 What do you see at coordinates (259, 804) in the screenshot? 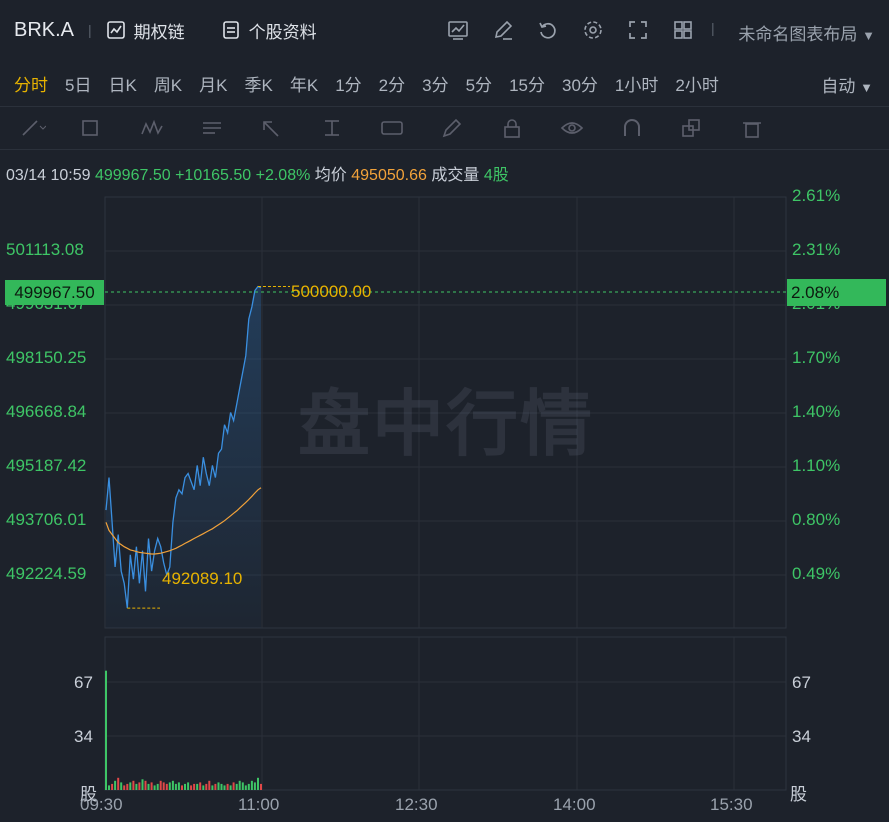
I see `time-label: 11:00` at bounding box center [259, 804].